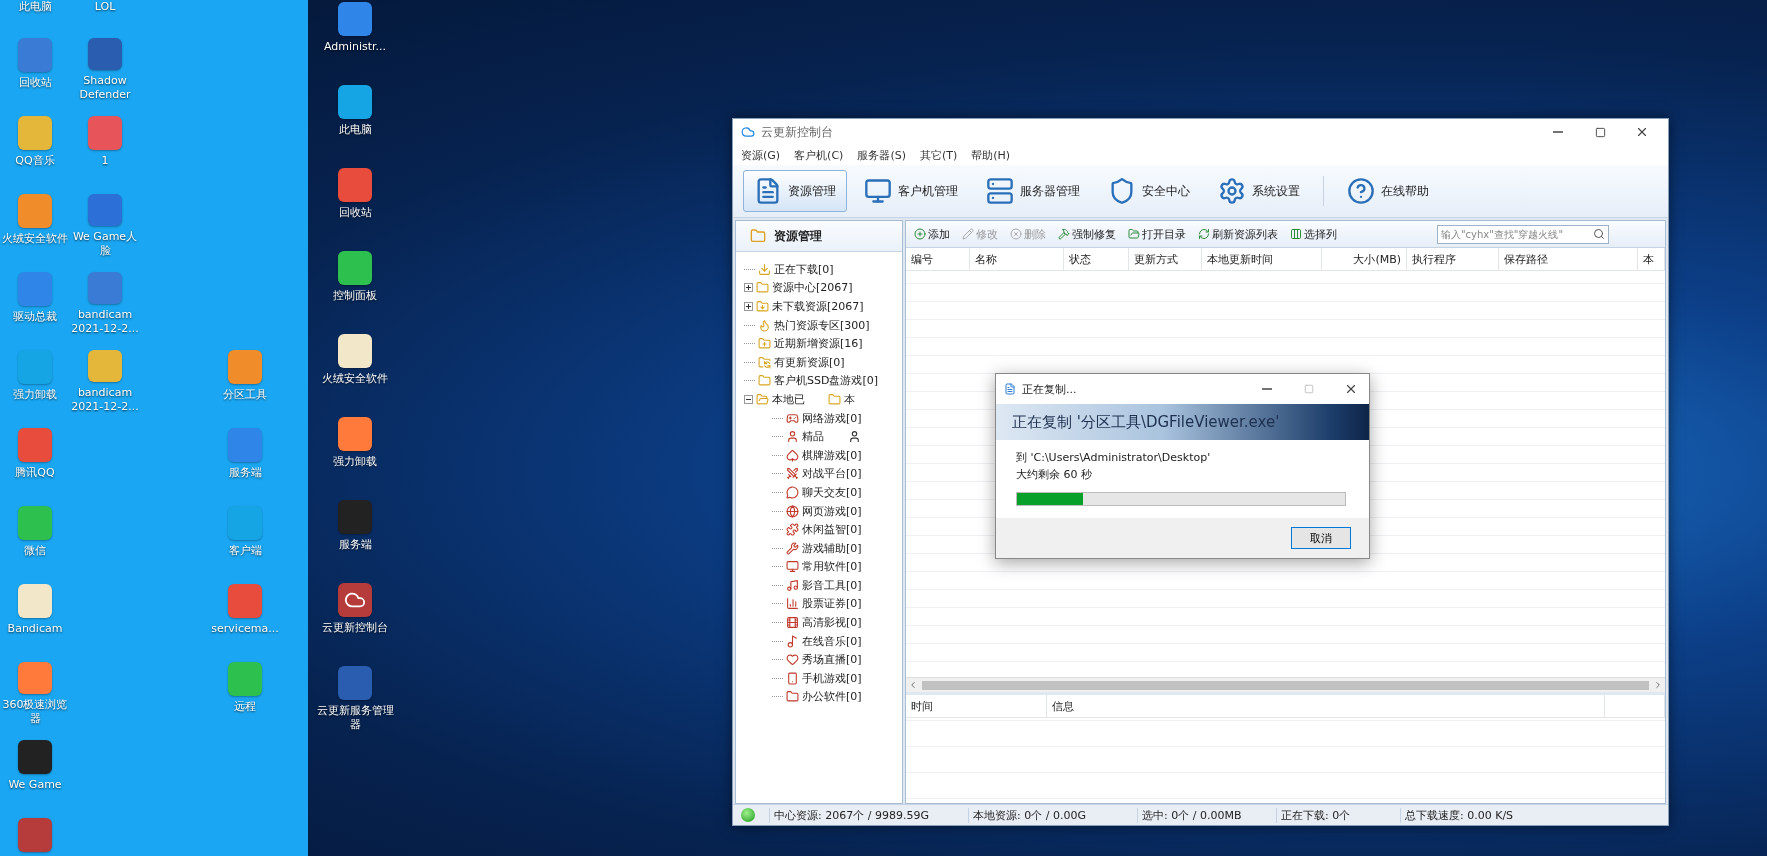 This screenshot has height=856, width=1767. I want to click on tree-item: 游戏辅助[0], so click(832, 548).